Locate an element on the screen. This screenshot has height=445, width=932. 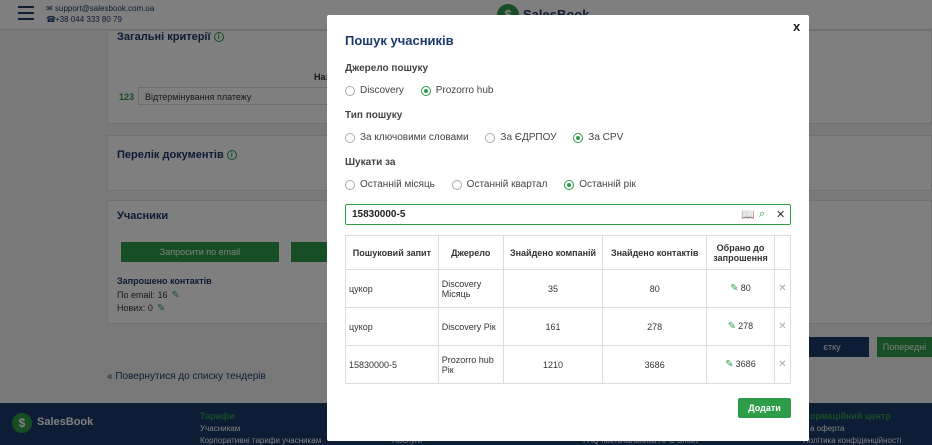
cell-query: 15830000-5 is located at coordinates (392, 364).